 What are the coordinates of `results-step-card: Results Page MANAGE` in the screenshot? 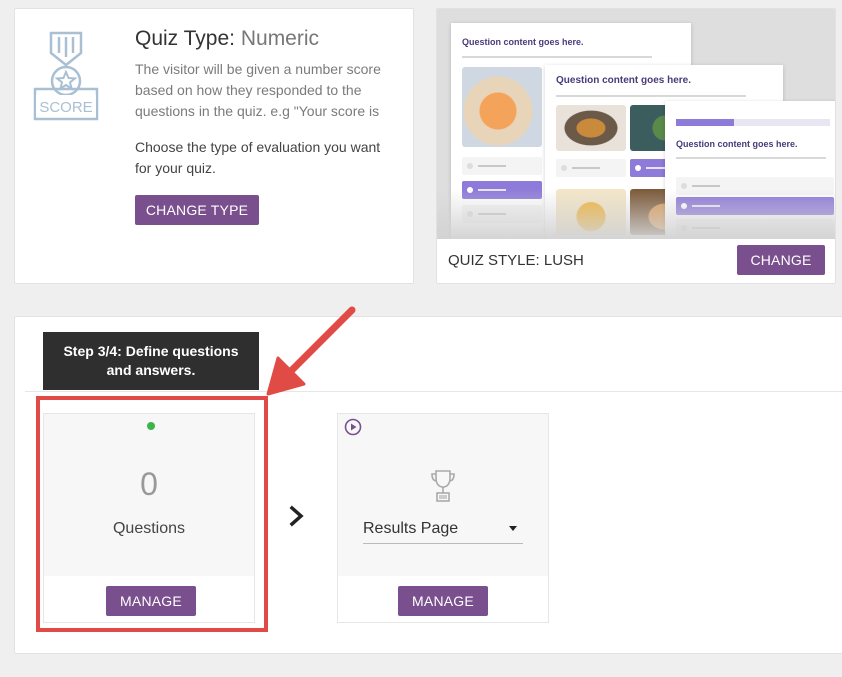 It's located at (443, 518).